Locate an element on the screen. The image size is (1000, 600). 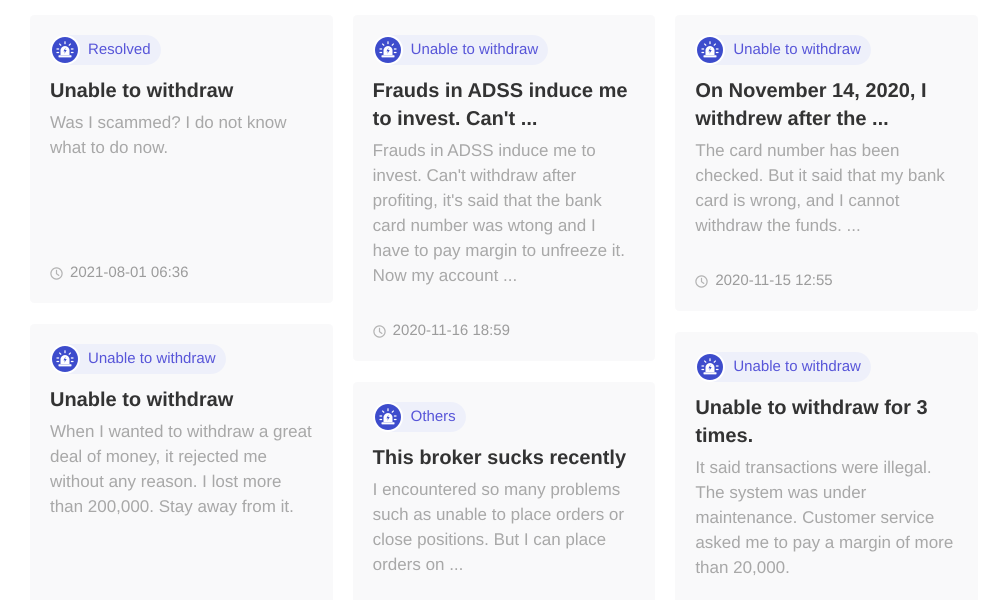
complaint-card: Resolved Unable to withdraw Was I scammed? I do not know what to do now. 2021-08-01 06:36 is located at coordinates (181, 159).